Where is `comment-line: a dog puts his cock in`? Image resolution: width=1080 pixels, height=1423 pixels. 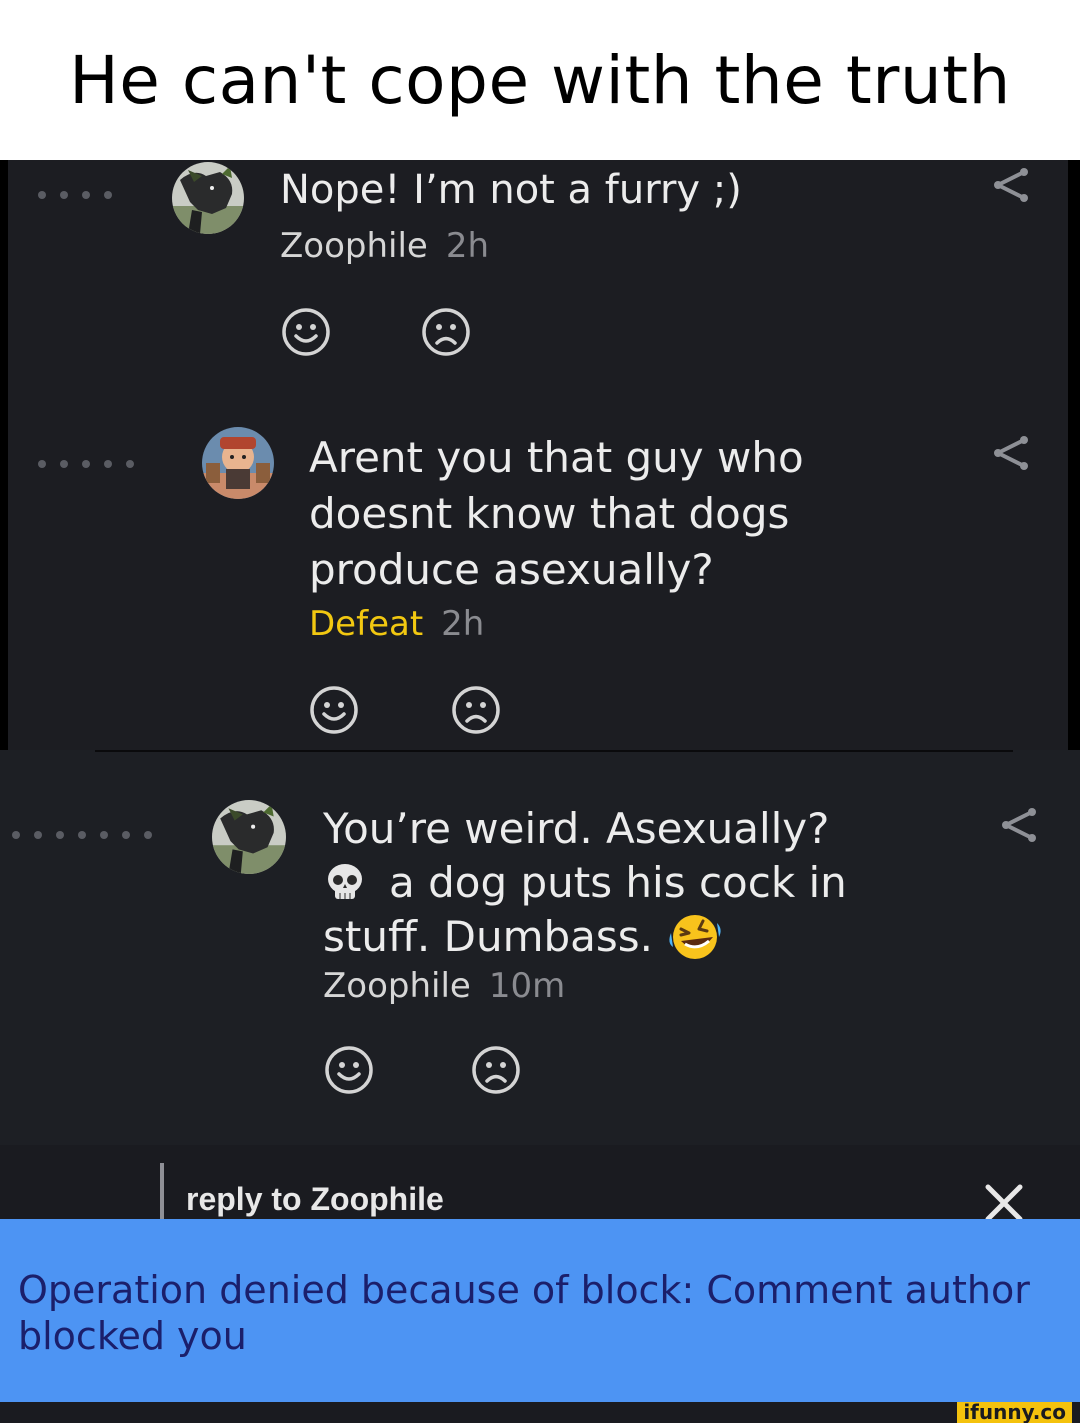
comment-line: a dog puts his cock in is located at coordinates (585, 883).